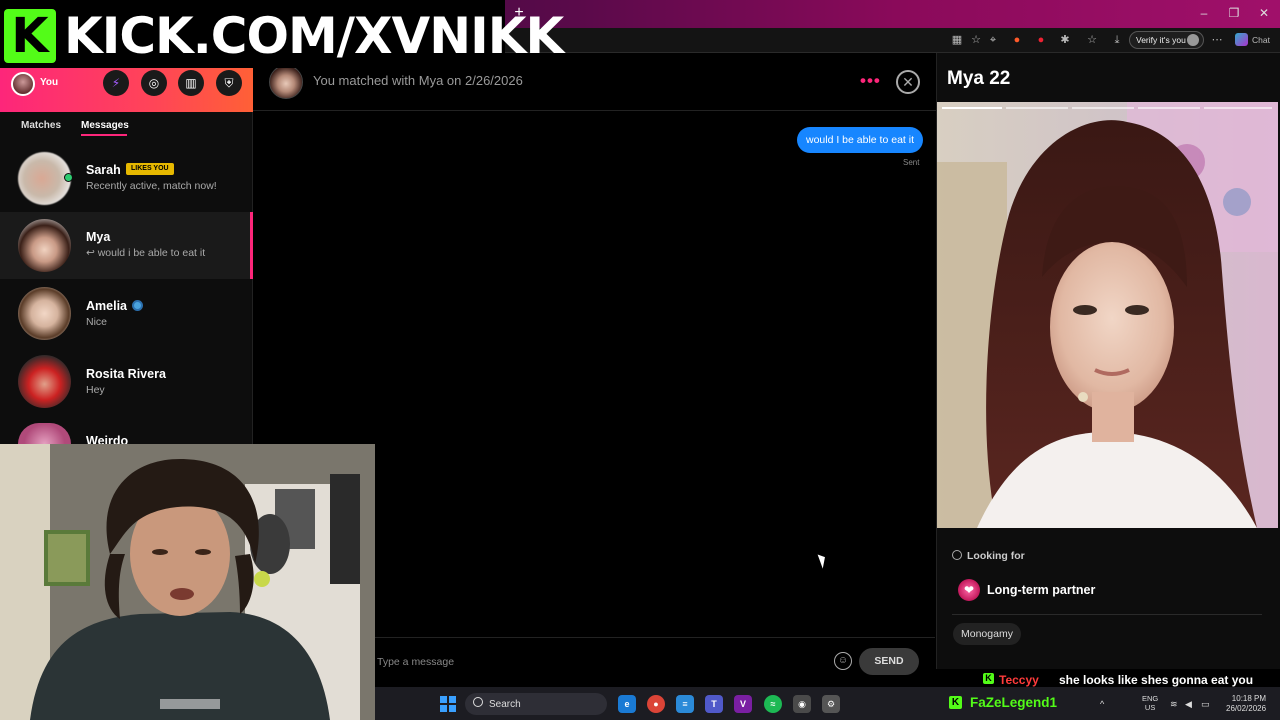 The width and height of the screenshot is (1280, 720). I want to click on taskbar-clock: 10:18 PM 26/02/2026, so click(1246, 704).